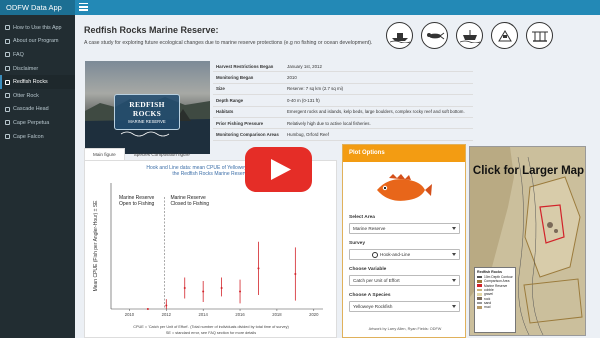 This screenshot has width=600, height=338. I want to click on survey-select-value: Hook-and-Line, so click(395, 254).